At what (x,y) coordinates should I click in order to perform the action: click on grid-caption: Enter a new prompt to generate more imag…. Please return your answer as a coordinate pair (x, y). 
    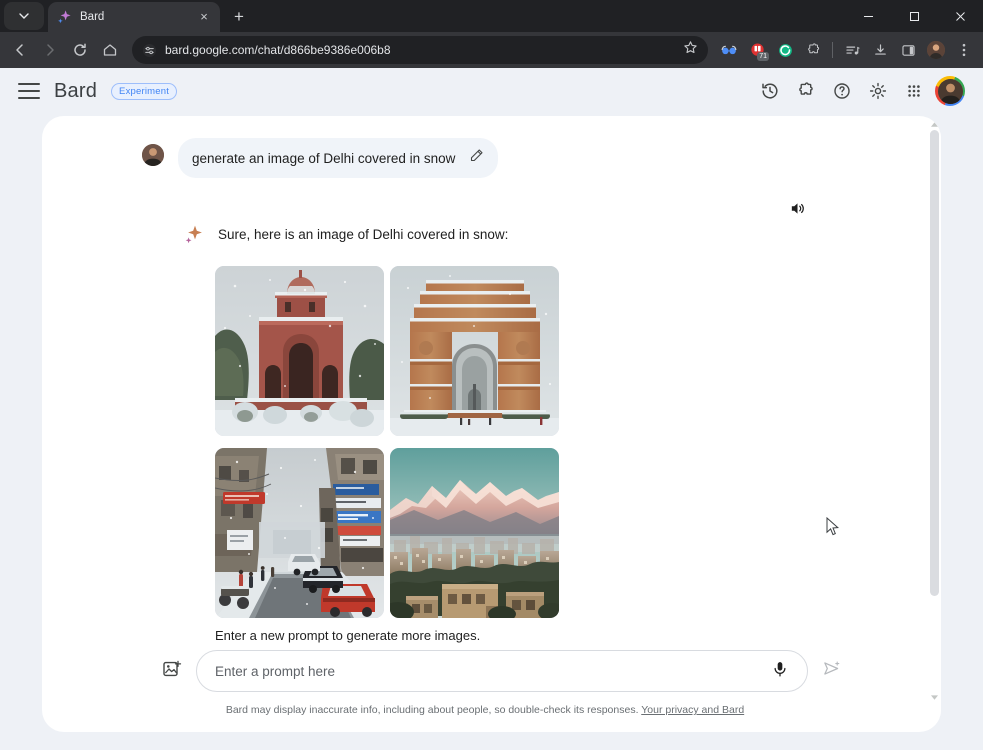
    Looking at the image, I should click on (348, 635).